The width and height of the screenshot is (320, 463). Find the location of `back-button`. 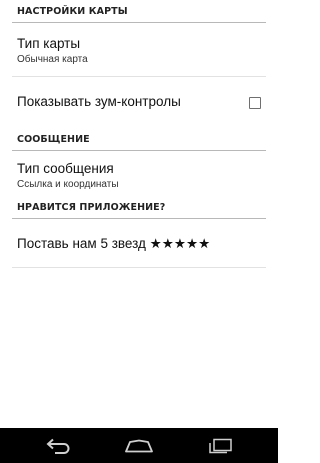

back-button is located at coordinates (58, 445).